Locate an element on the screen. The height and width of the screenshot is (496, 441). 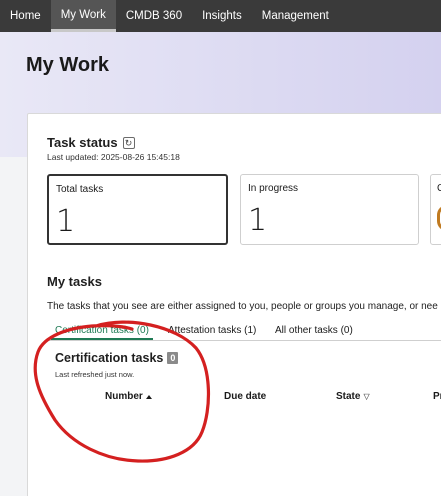
nav-home: Home is located at coordinates (25, 16).